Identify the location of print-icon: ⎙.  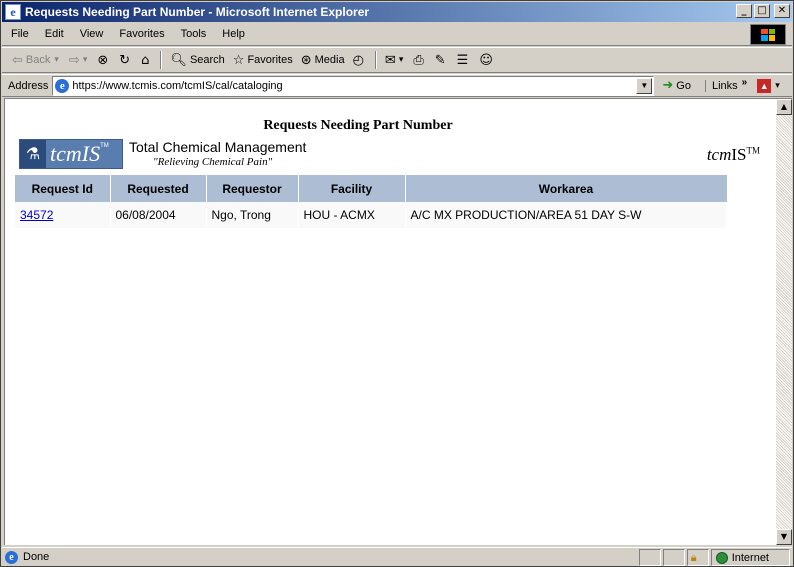
(418, 60).